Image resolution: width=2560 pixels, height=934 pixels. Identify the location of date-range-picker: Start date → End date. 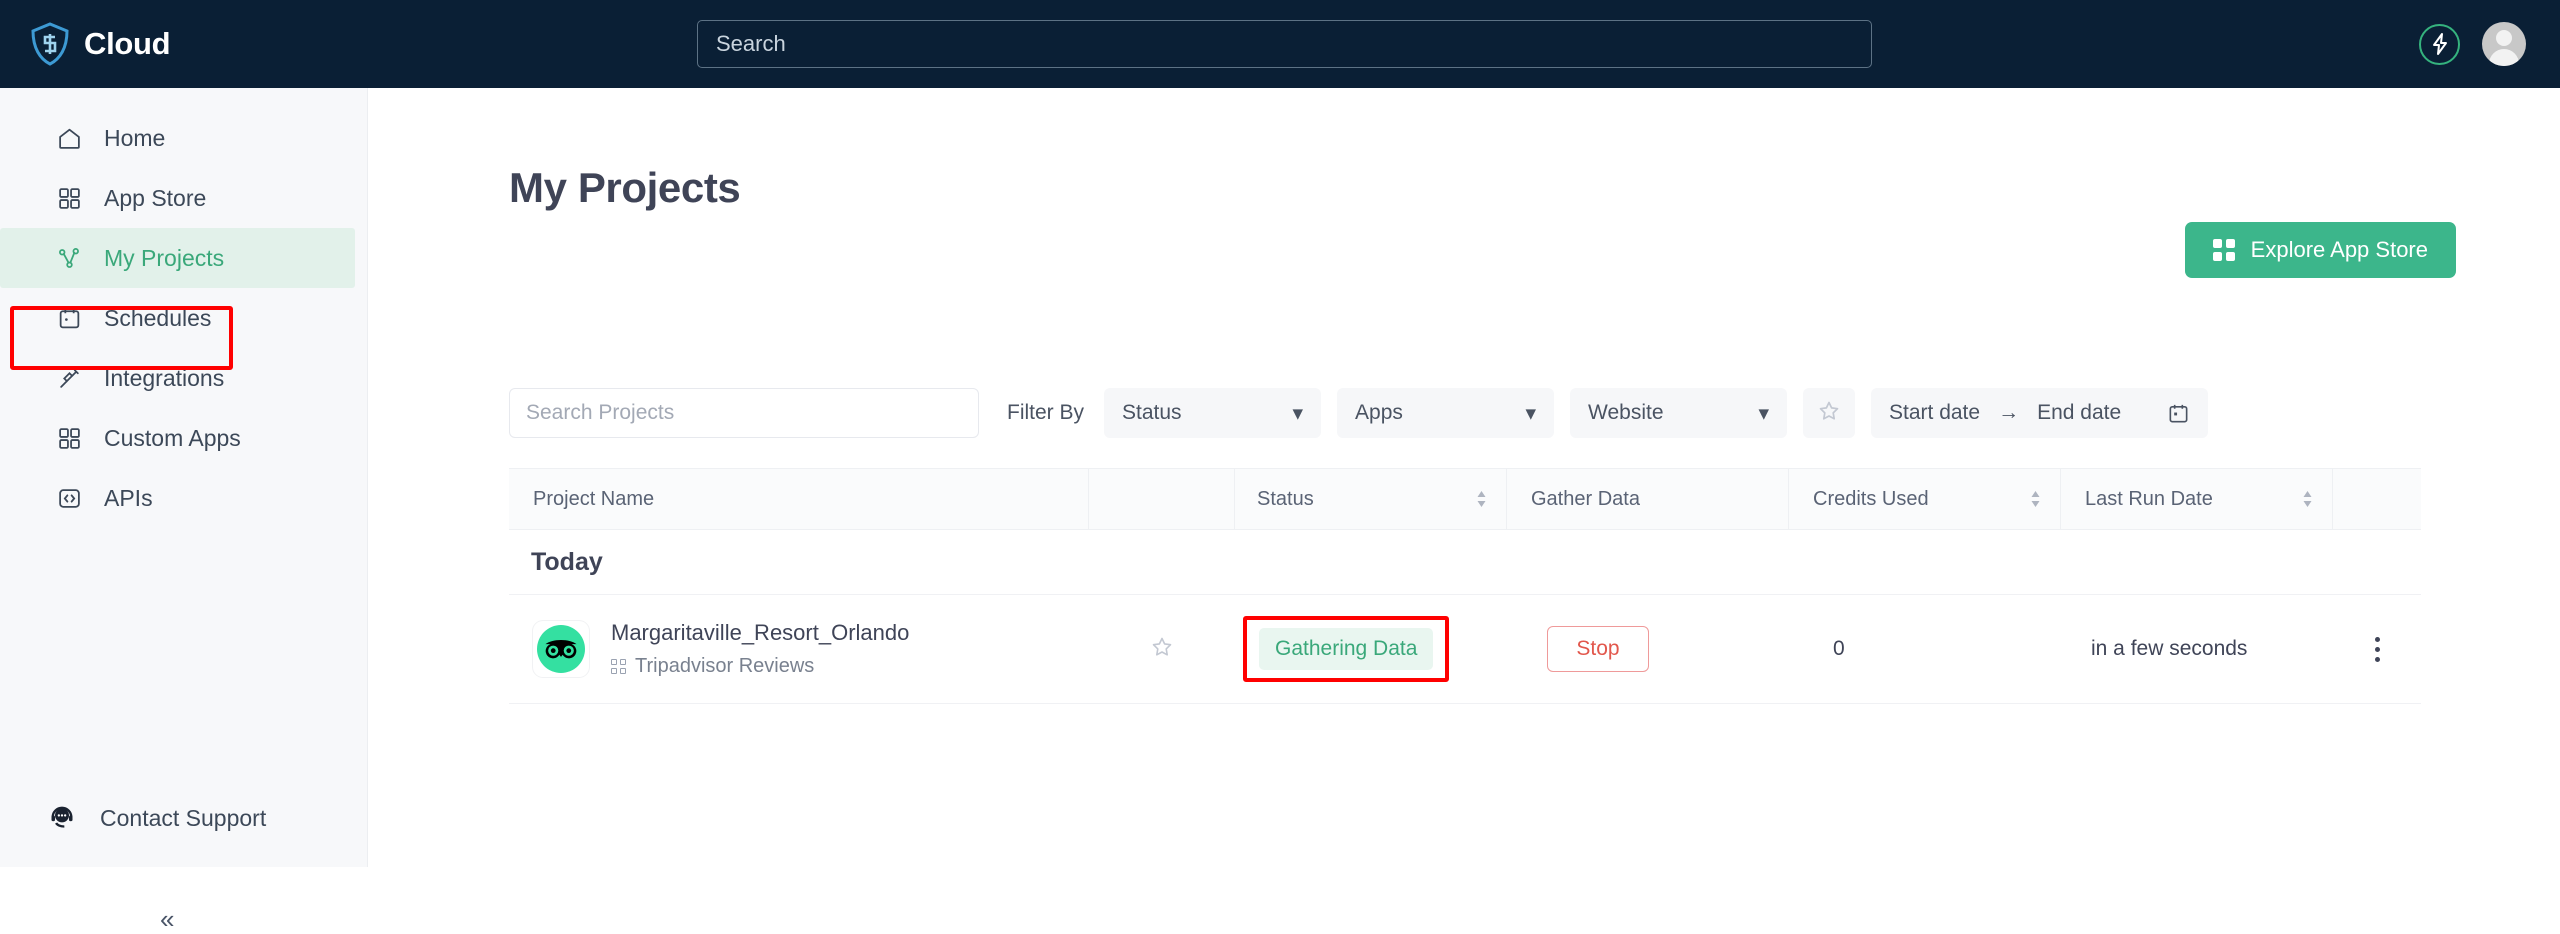
(2040, 413).